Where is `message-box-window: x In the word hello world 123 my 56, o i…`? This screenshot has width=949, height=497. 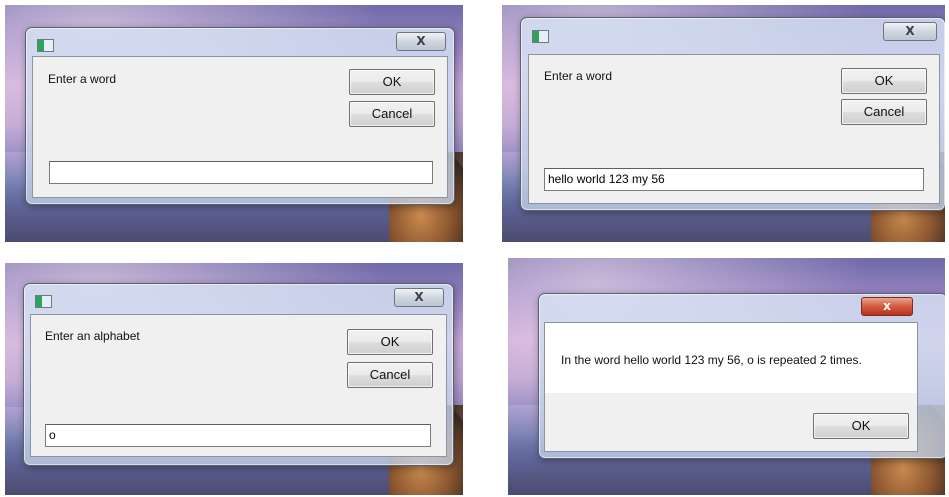
message-box-window: x In the word hello world 123 my 56, o i… is located at coordinates (741, 376).